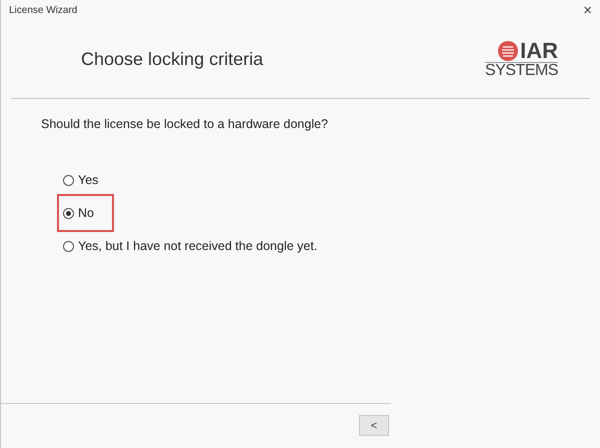 Image resolution: width=600 pixels, height=448 pixels. Describe the element at coordinates (190, 246) in the screenshot. I see `radio-option: Yes, but I have not received the dongle yet.` at that location.